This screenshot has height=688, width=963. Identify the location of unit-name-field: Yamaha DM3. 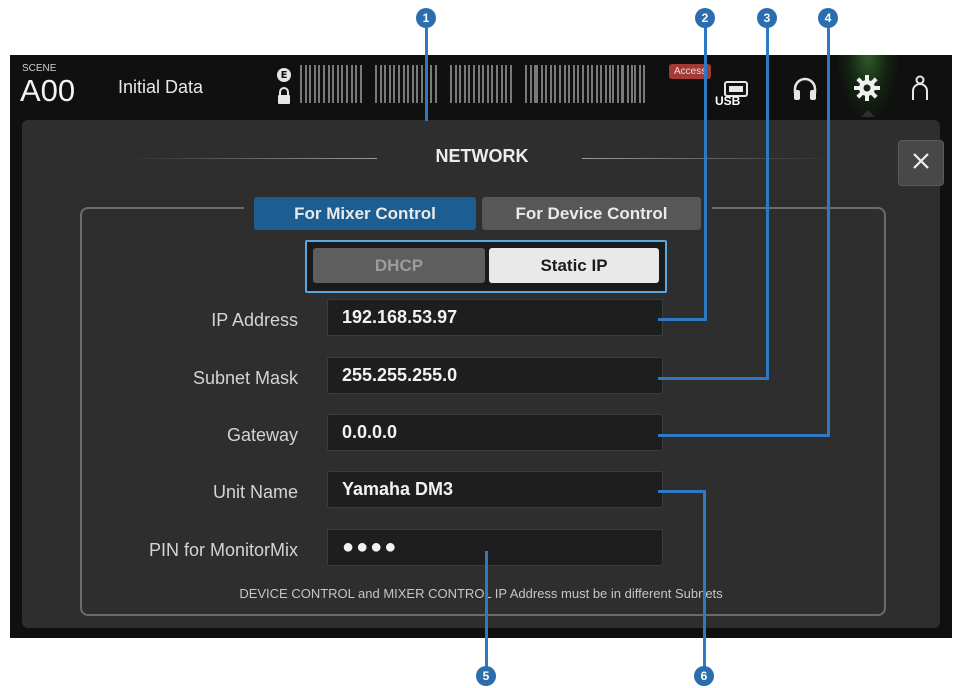
(495, 489).